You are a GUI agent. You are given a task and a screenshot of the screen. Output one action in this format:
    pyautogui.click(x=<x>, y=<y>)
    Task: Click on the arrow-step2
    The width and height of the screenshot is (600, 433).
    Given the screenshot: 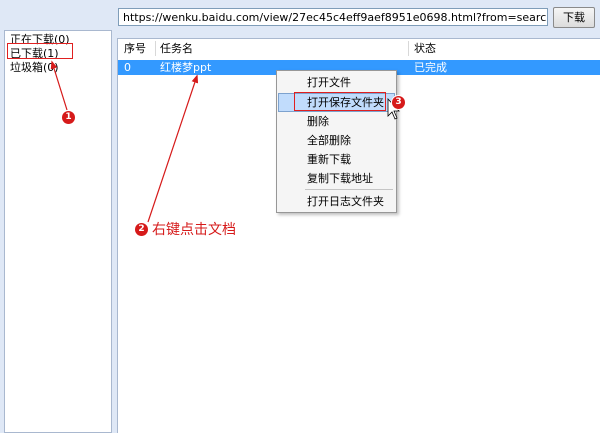 What is the action you would take?
    pyautogui.click(x=173, y=148)
    